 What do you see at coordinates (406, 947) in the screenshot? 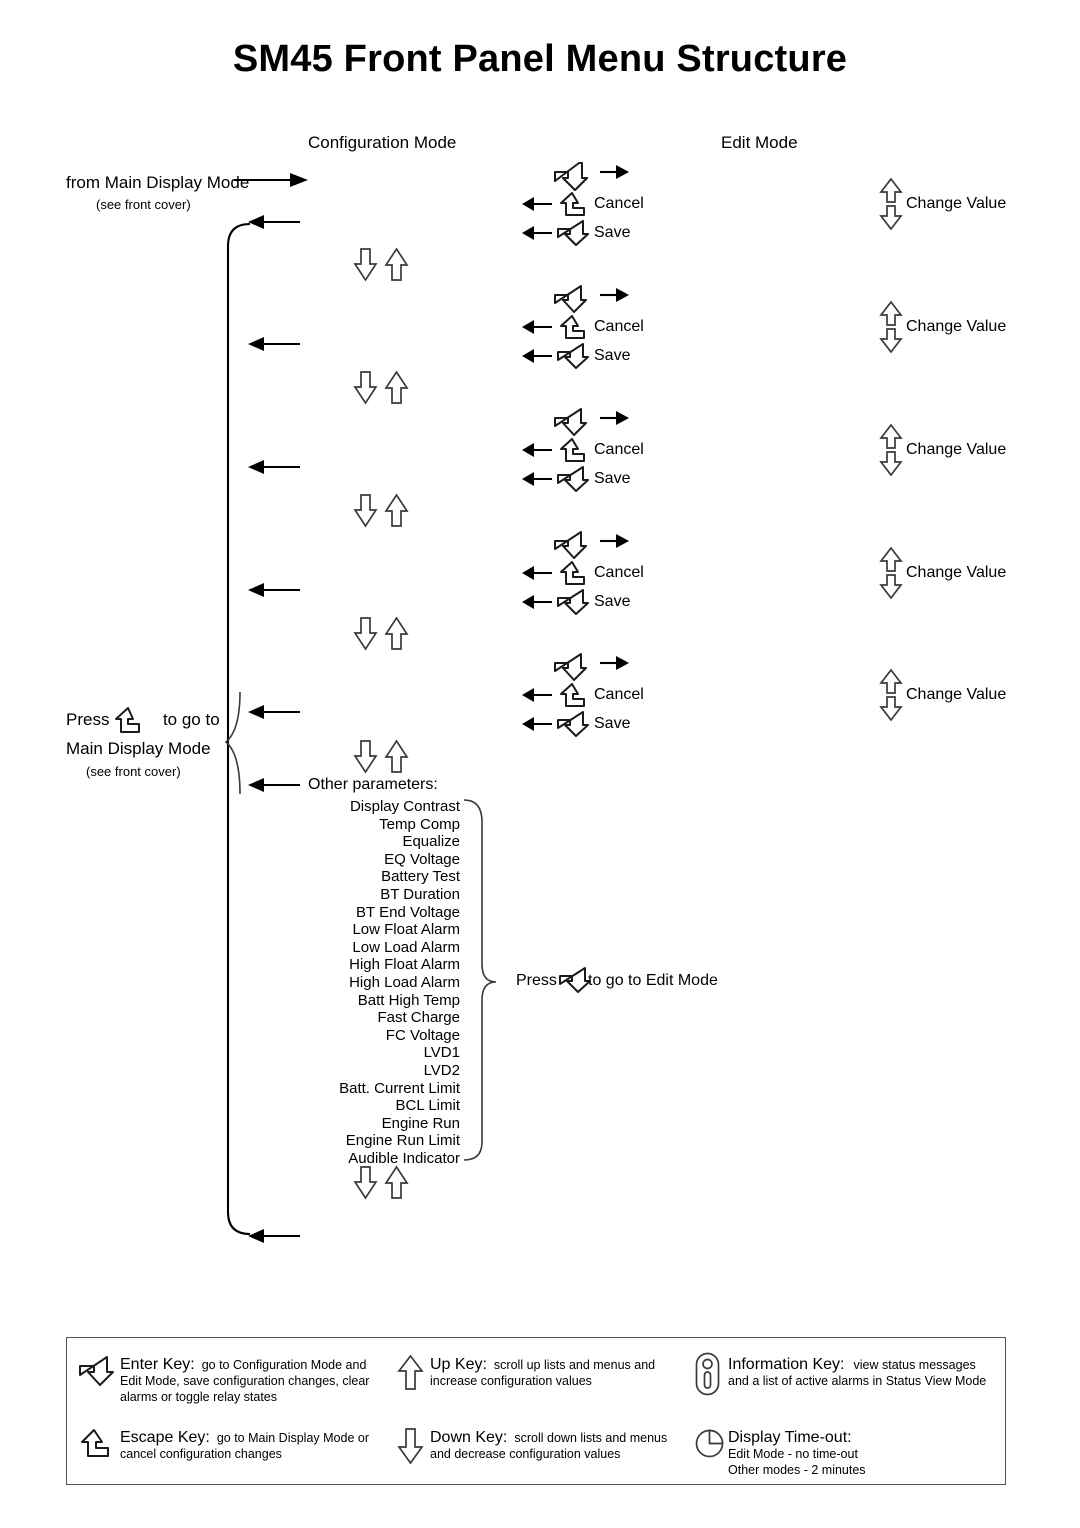
I see `parameter-item: Low Load Alarm` at bounding box center [406, 947].